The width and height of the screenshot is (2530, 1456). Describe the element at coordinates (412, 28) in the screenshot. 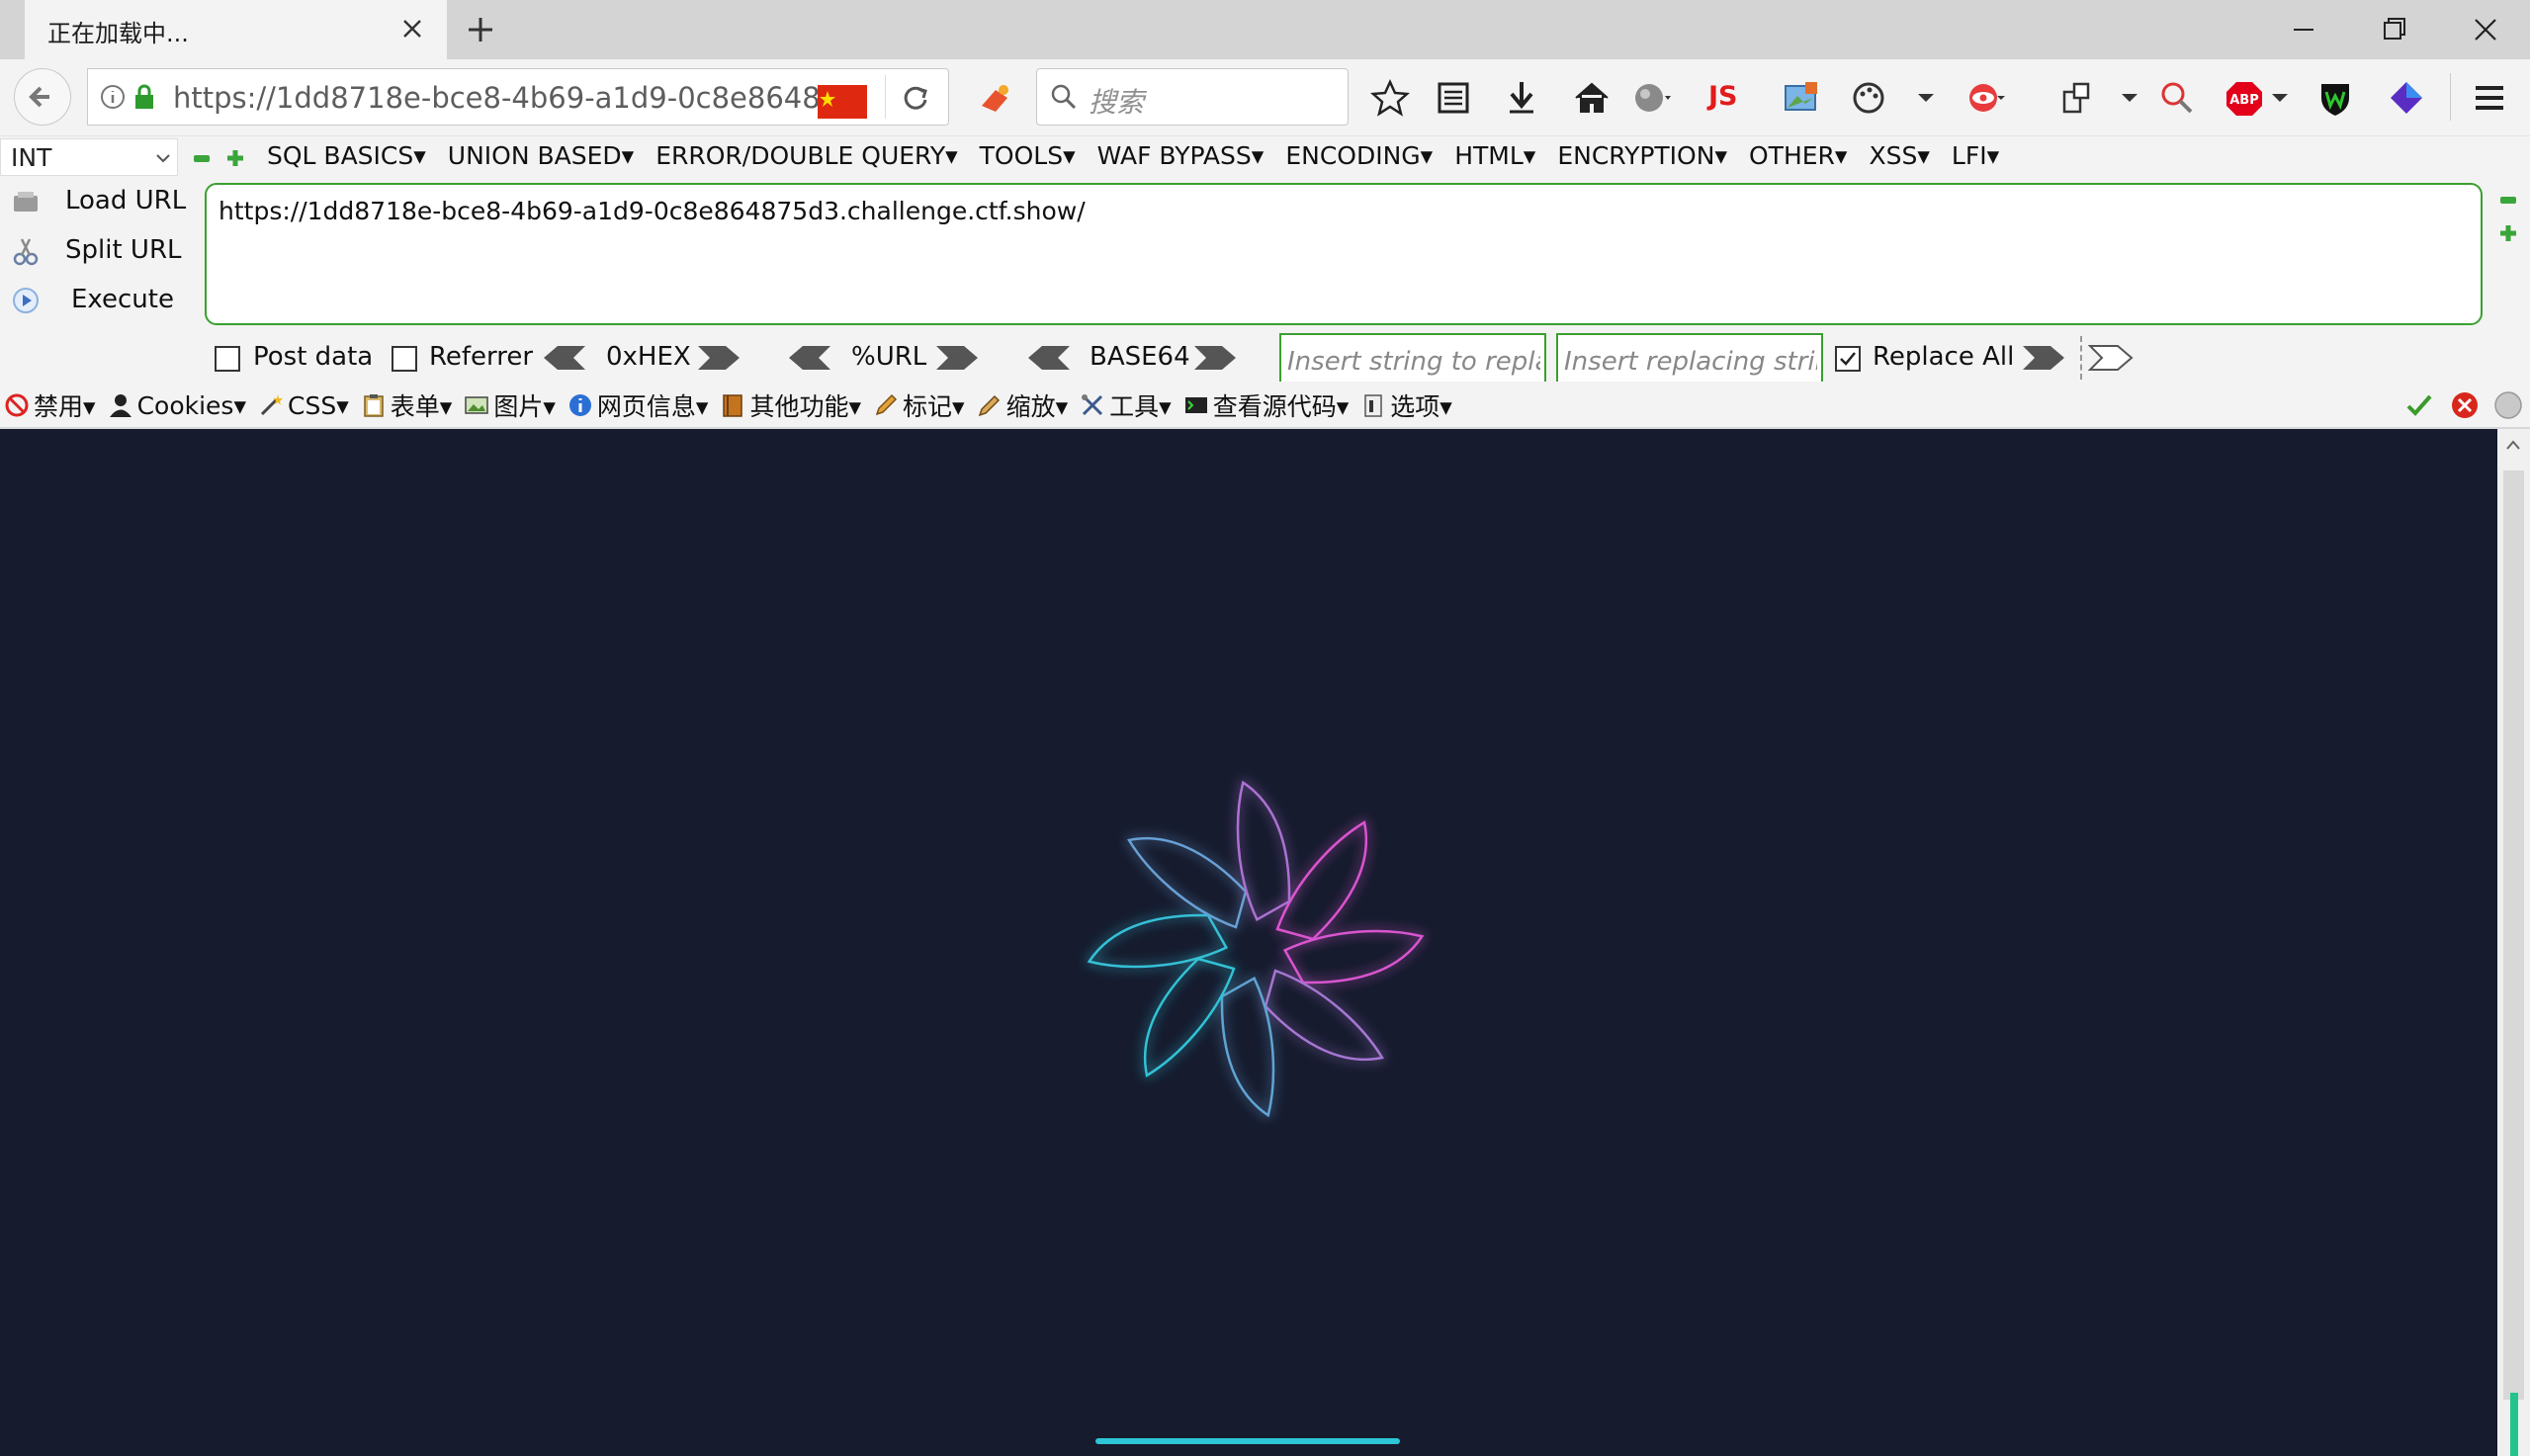

I see `close-tab-icon` at that location.